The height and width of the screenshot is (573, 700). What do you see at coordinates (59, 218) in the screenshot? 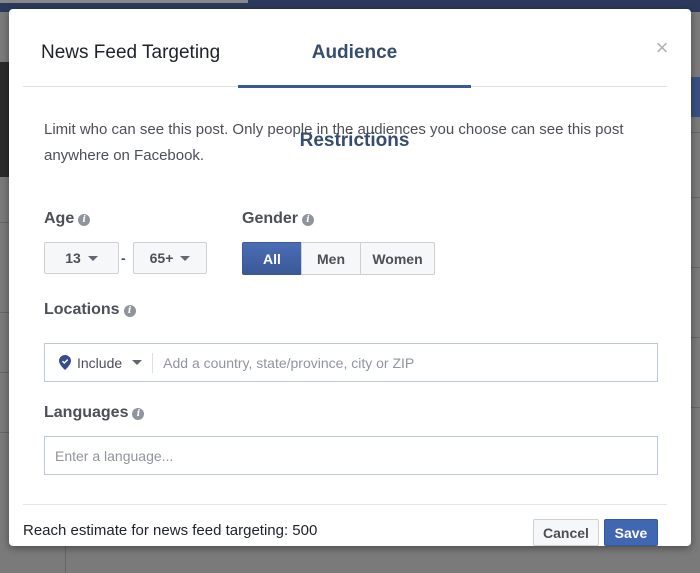
I see `age-label-text: Age` at bounding box center [59, 218].